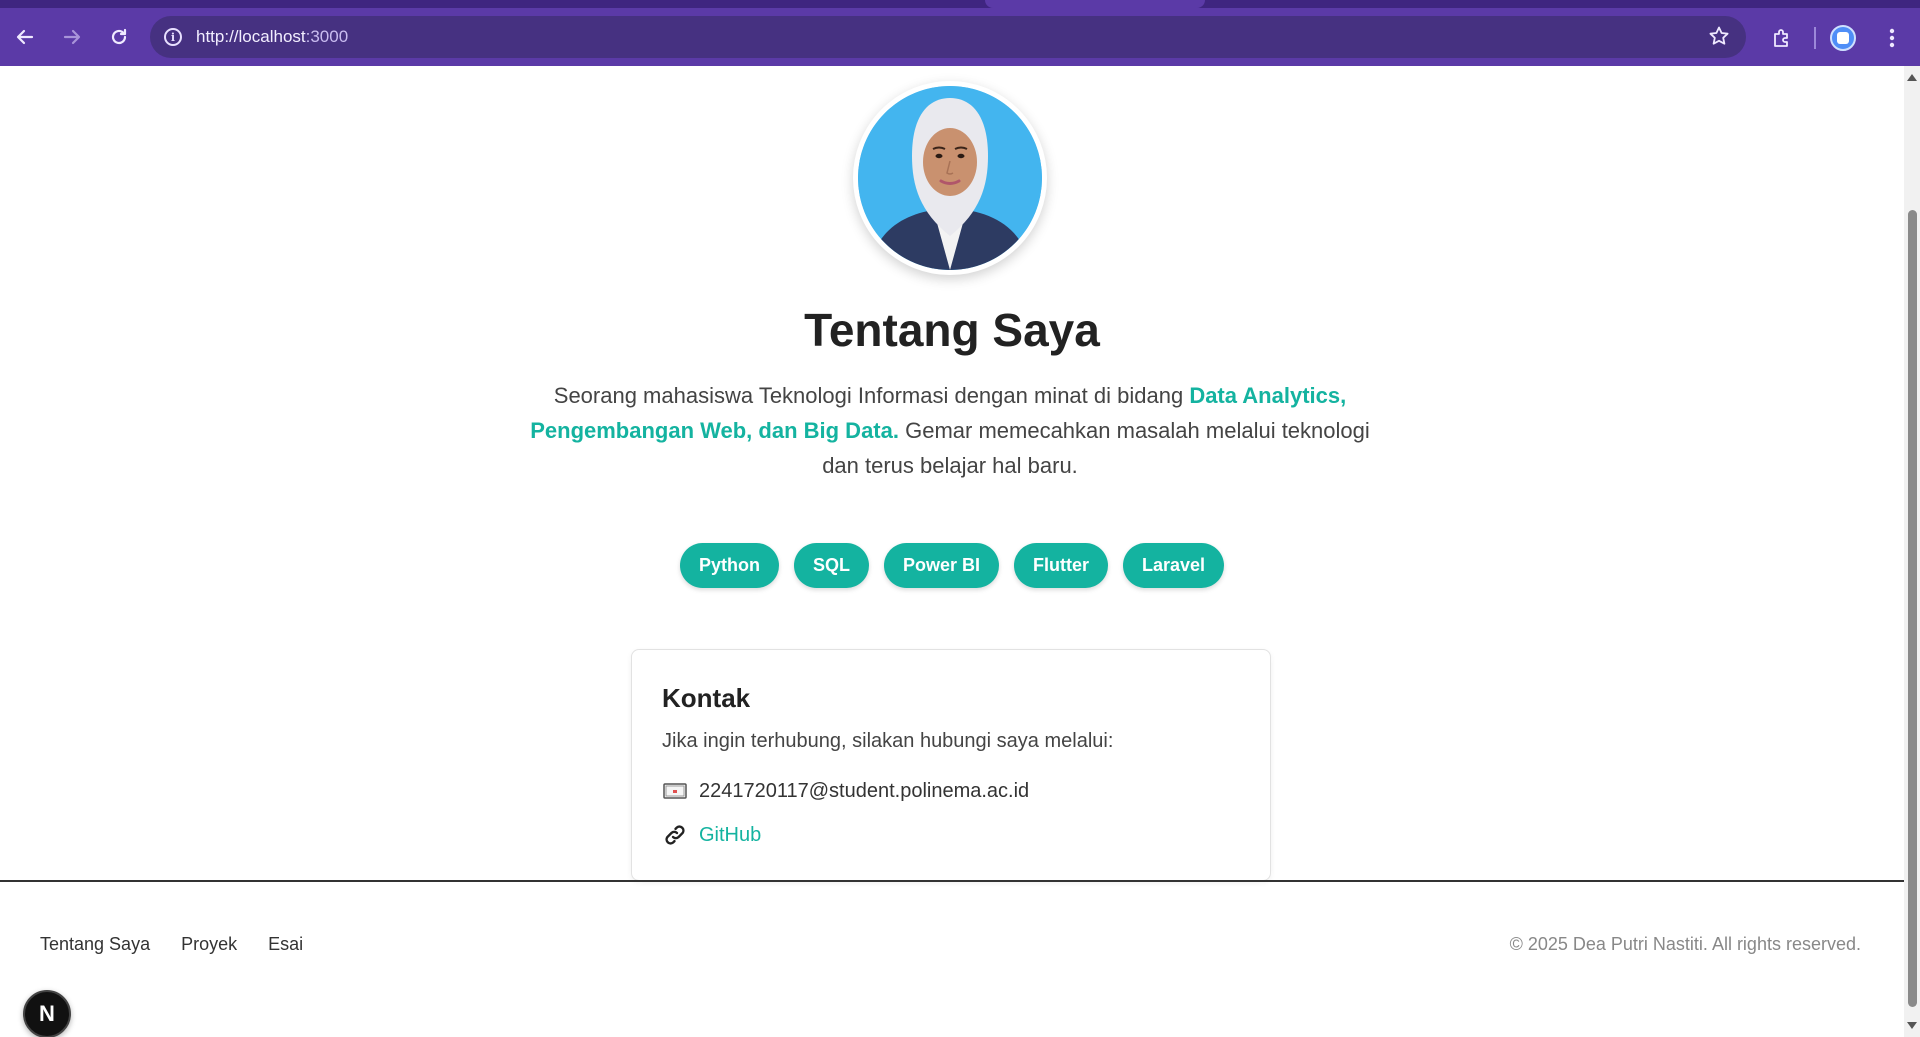 The height and width of the screenshot is (1037, 1920). I want to click on contact-email-row: 2241720117@student.polinema.ac.id, so click(845, 791).